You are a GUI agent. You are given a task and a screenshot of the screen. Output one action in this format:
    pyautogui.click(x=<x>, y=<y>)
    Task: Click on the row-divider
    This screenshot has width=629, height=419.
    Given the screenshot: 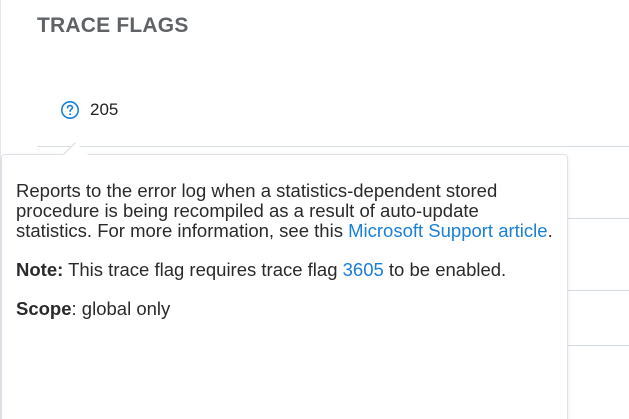 What is the action you would take?
    pyautogui.click(x=333, y=146)
    